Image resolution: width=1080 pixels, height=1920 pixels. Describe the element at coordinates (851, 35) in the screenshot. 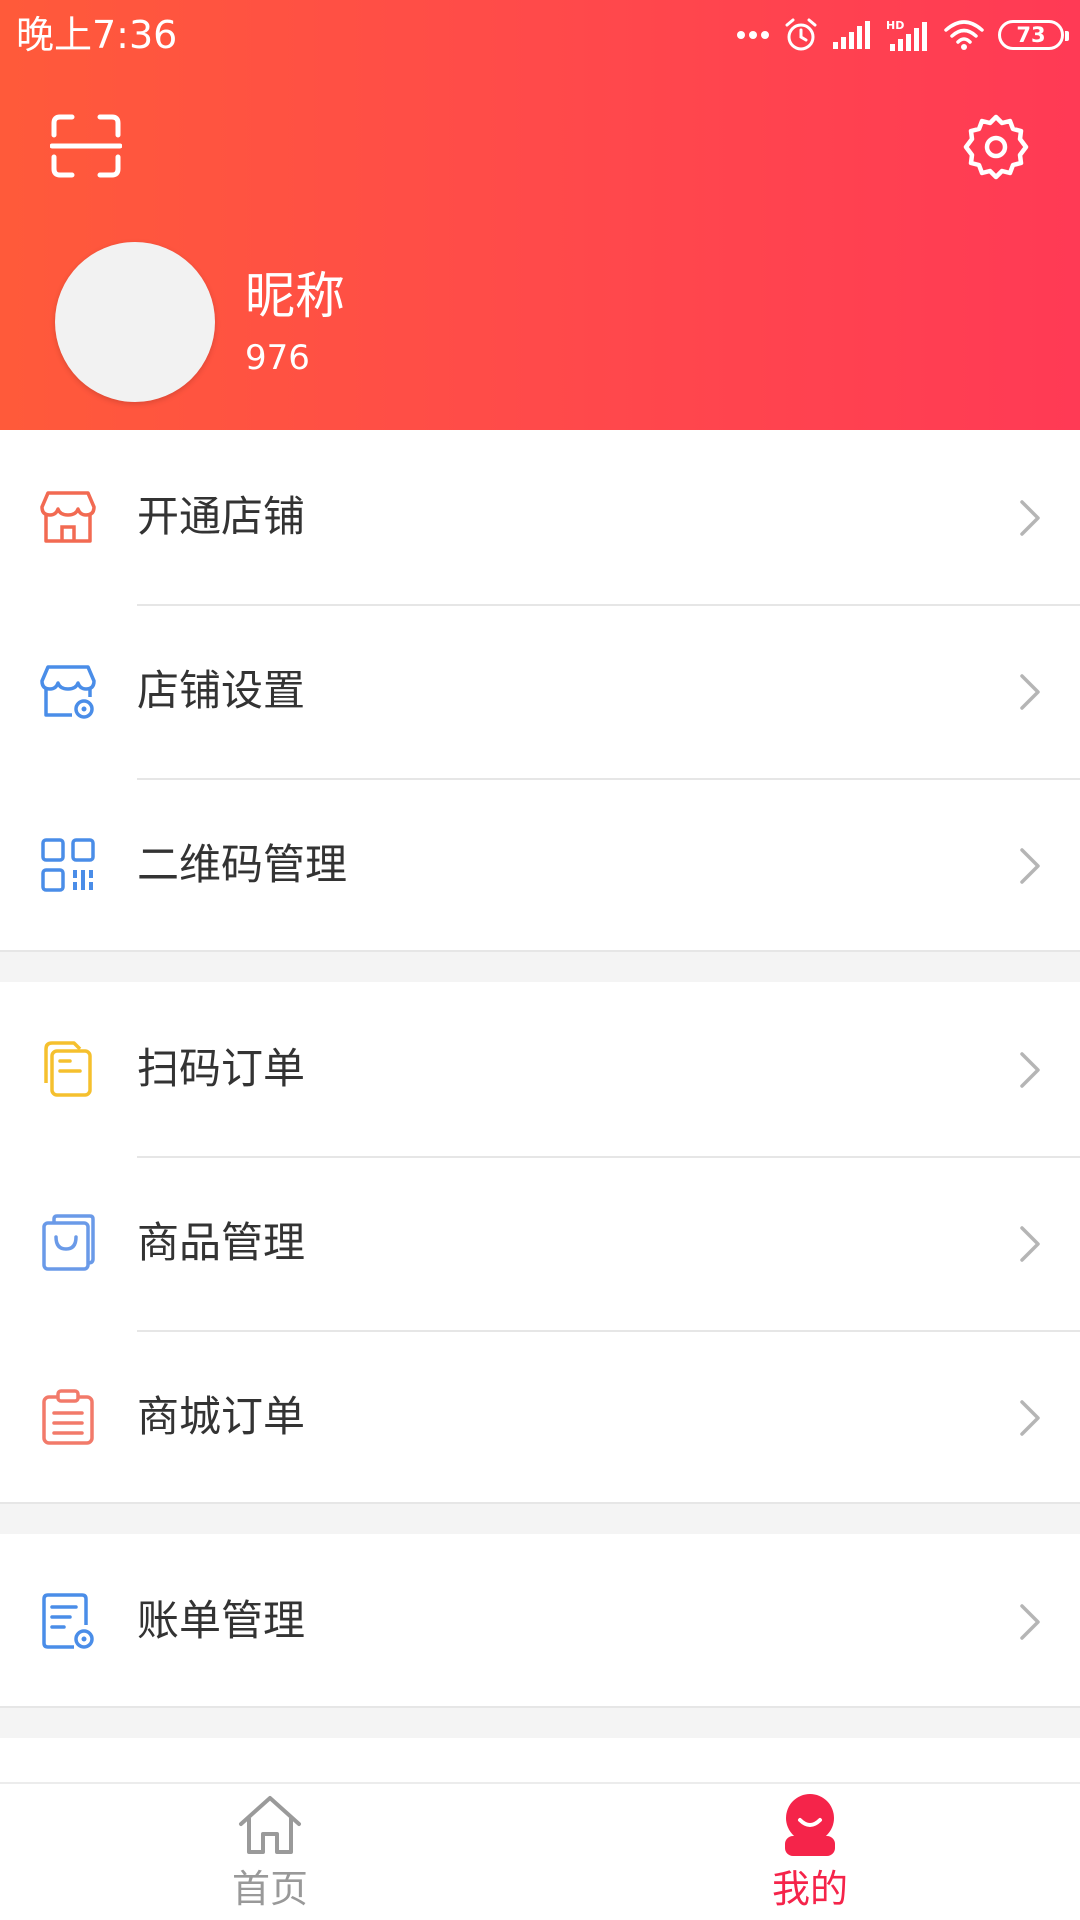

I see `signal-icon` at that location.